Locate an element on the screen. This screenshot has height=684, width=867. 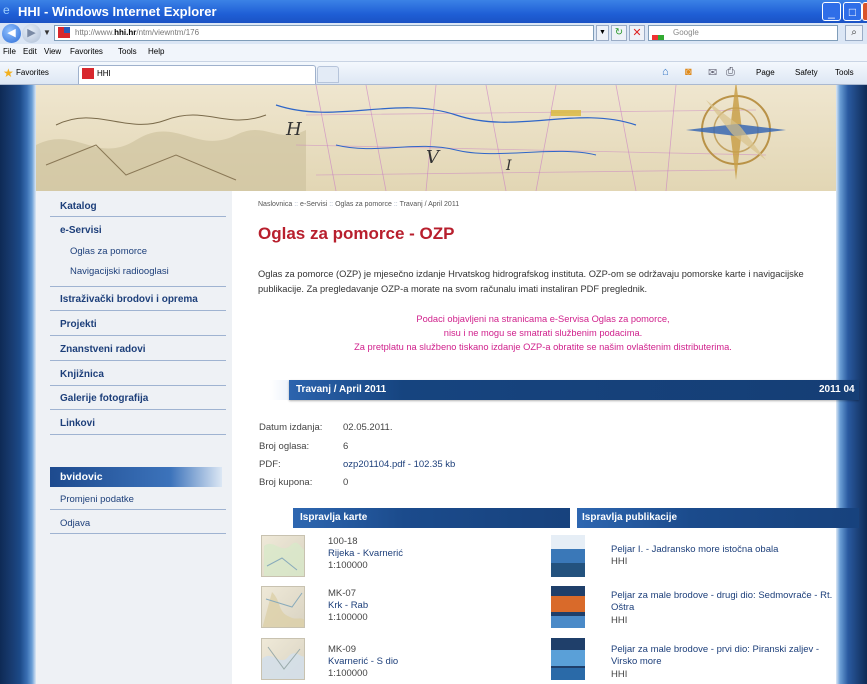
sidebar-item-projekti: Projekti is located at coordinates (78, 324).